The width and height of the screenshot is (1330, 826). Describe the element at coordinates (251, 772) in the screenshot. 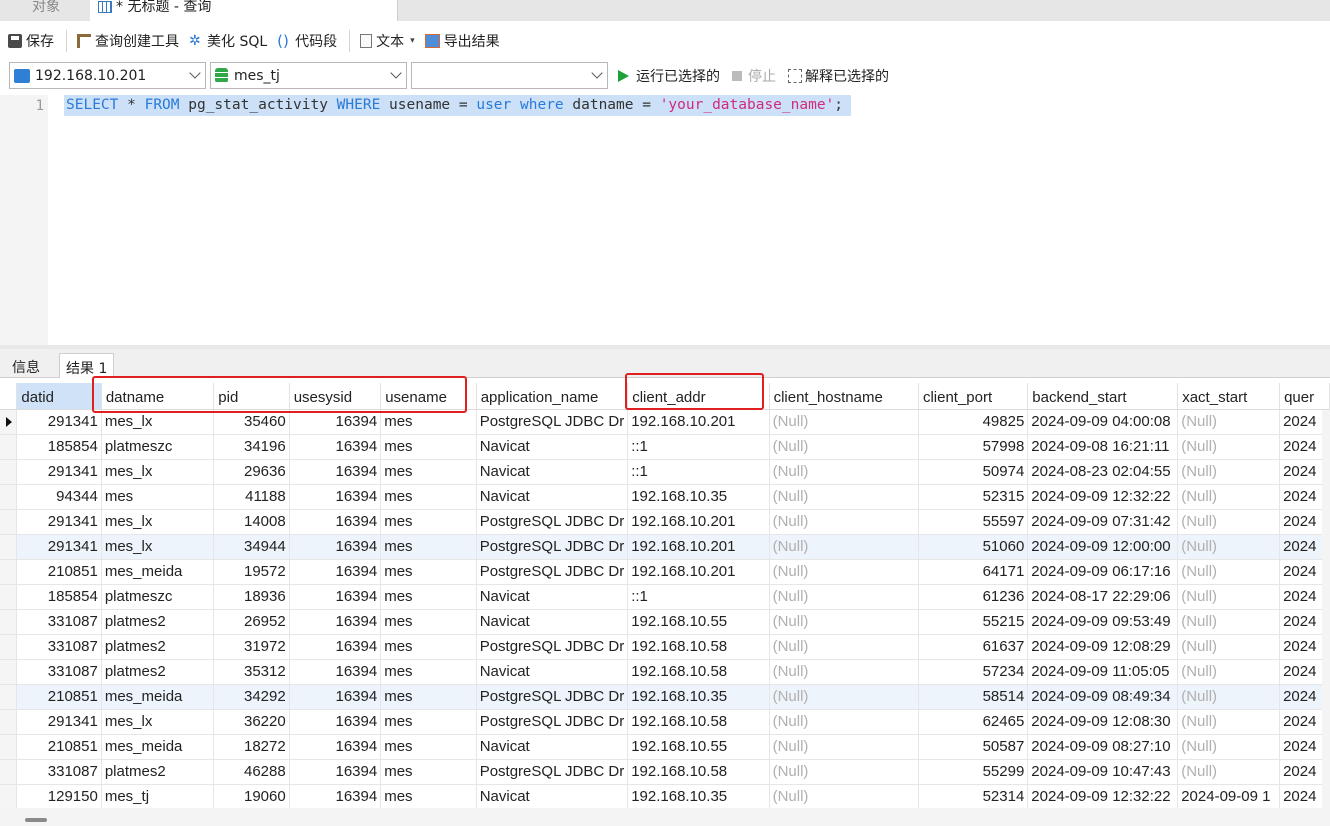

I see `cell-pid: 46288` at that location.